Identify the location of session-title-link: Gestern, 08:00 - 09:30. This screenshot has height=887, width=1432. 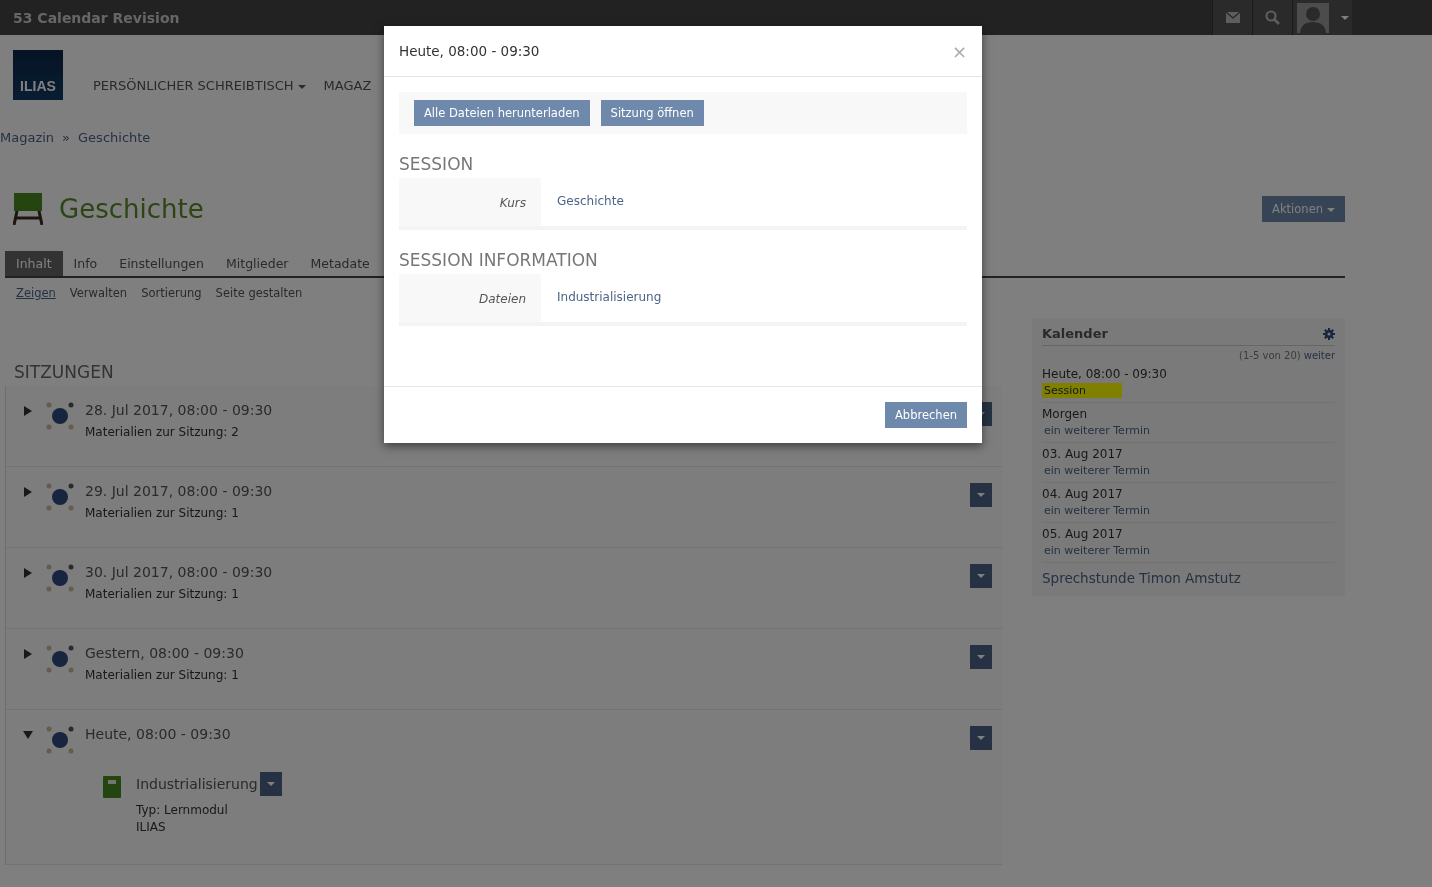
(527, 653).